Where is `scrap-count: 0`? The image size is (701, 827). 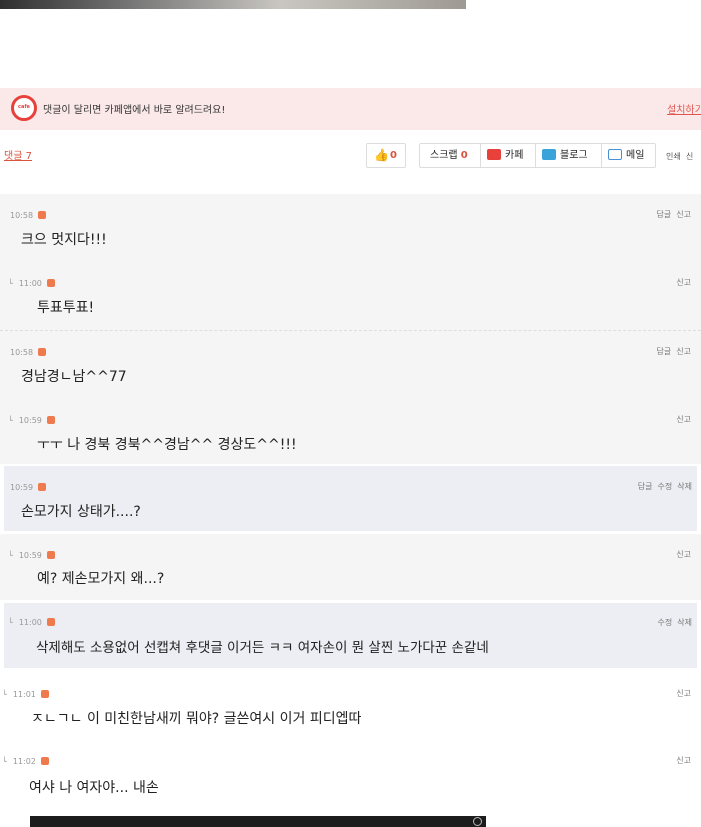 scrap-count: 0 is located at coordinates (464, 155).